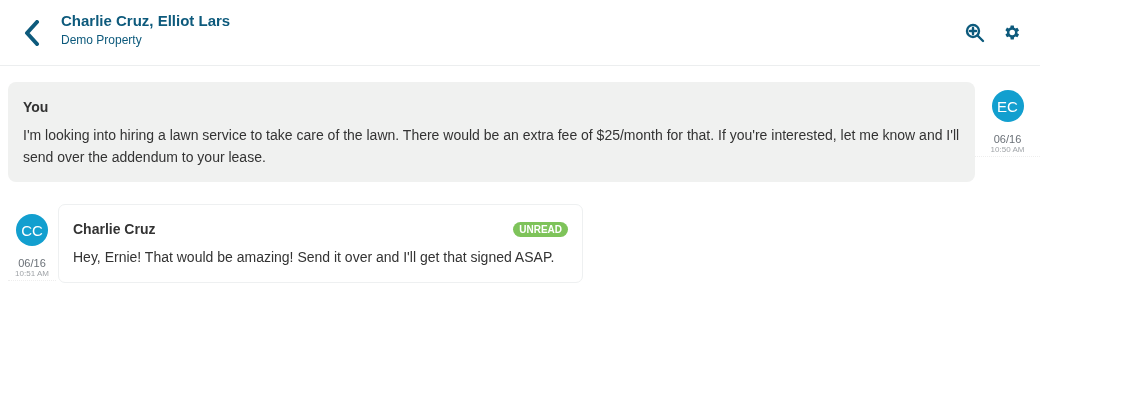 The image size is (1124, 419). What do you see at coordinates (1007, 149) in the screenshot?
I see `message-time: 10:50 AM` at bounding box center [1007, 149].